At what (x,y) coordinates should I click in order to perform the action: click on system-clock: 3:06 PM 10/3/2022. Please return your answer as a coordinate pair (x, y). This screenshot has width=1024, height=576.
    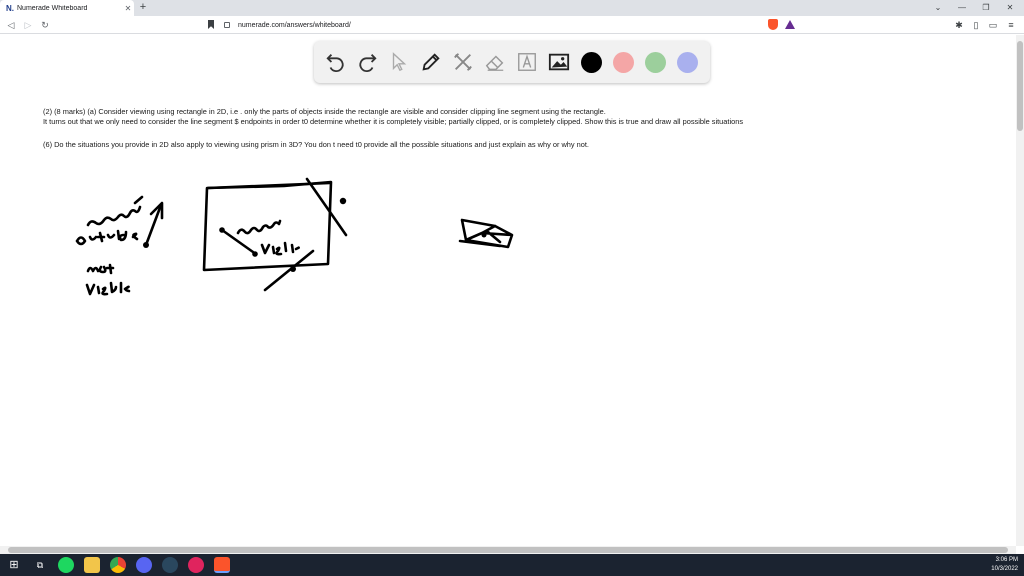
    Looking at the image, I should click on (1004, 565).